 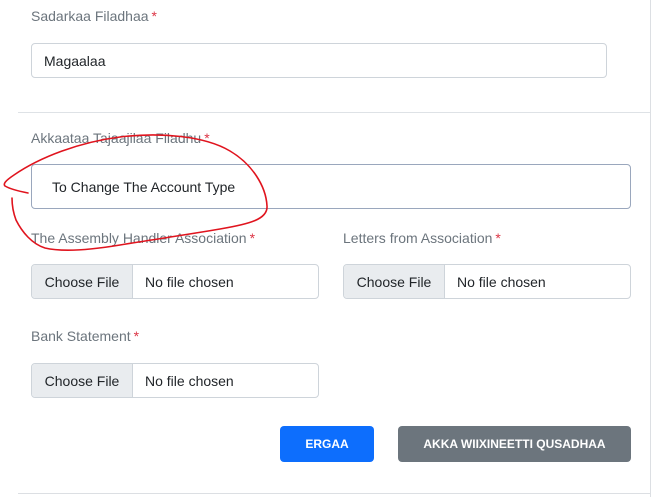 I want to click on bank-file-label: Bank Statement *, so click(x=85, y=336).